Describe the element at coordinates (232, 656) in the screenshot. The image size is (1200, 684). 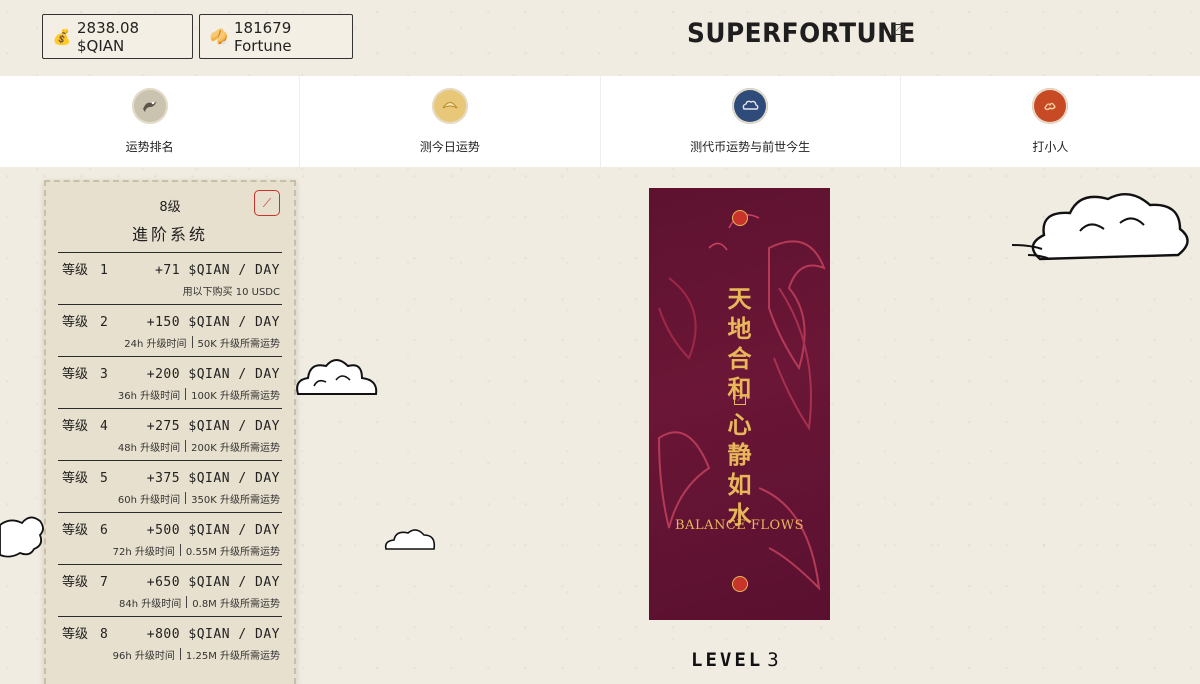
I see `tier-required-fortune: 1.25M 升级所需运势` at that location.